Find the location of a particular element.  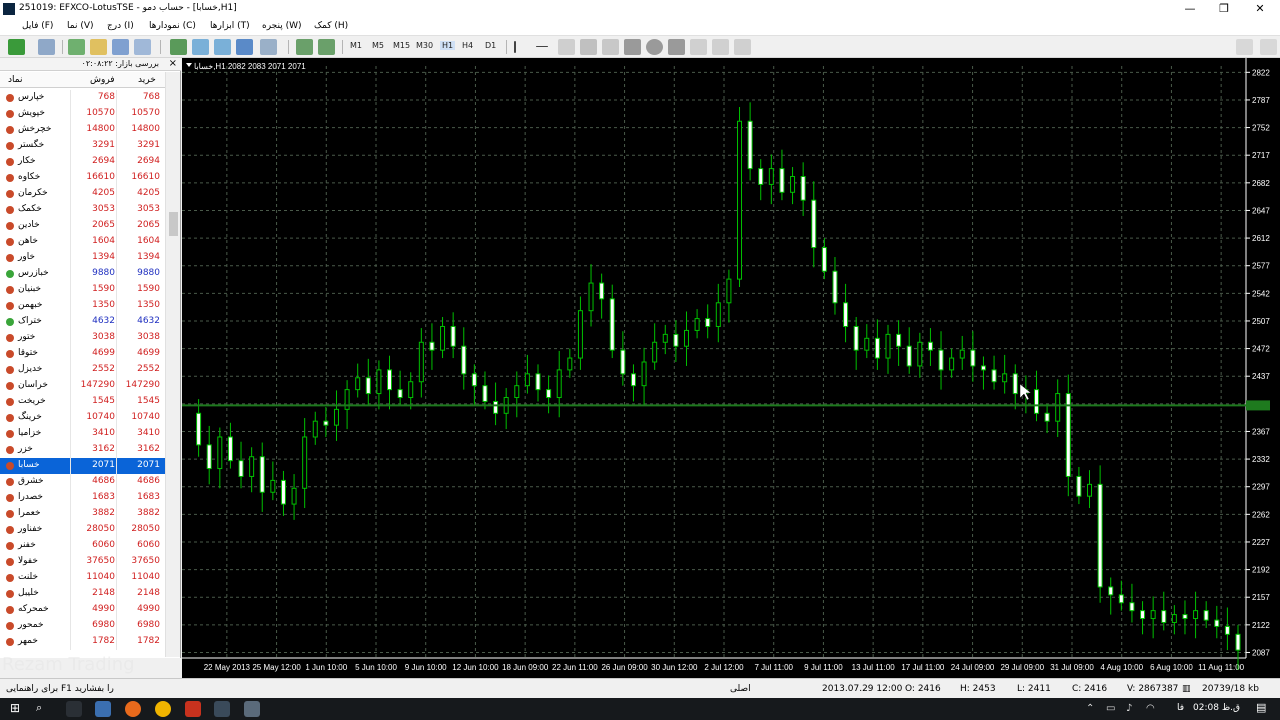

watch-row: خمحرکه 4990 4990 is located at coordinates (82, 610).